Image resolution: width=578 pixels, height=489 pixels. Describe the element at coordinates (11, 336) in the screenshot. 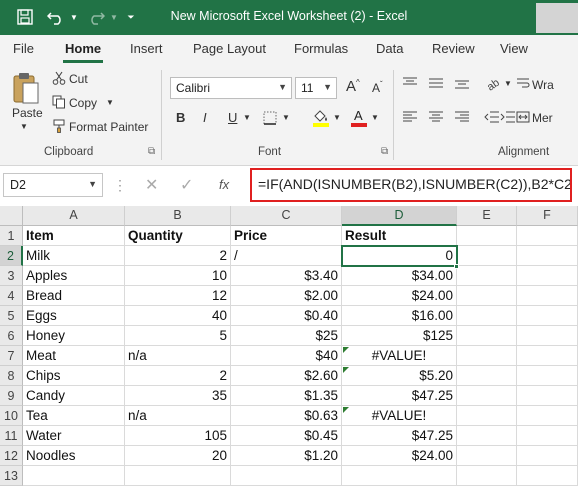

I see `row-header: 6` at that location.